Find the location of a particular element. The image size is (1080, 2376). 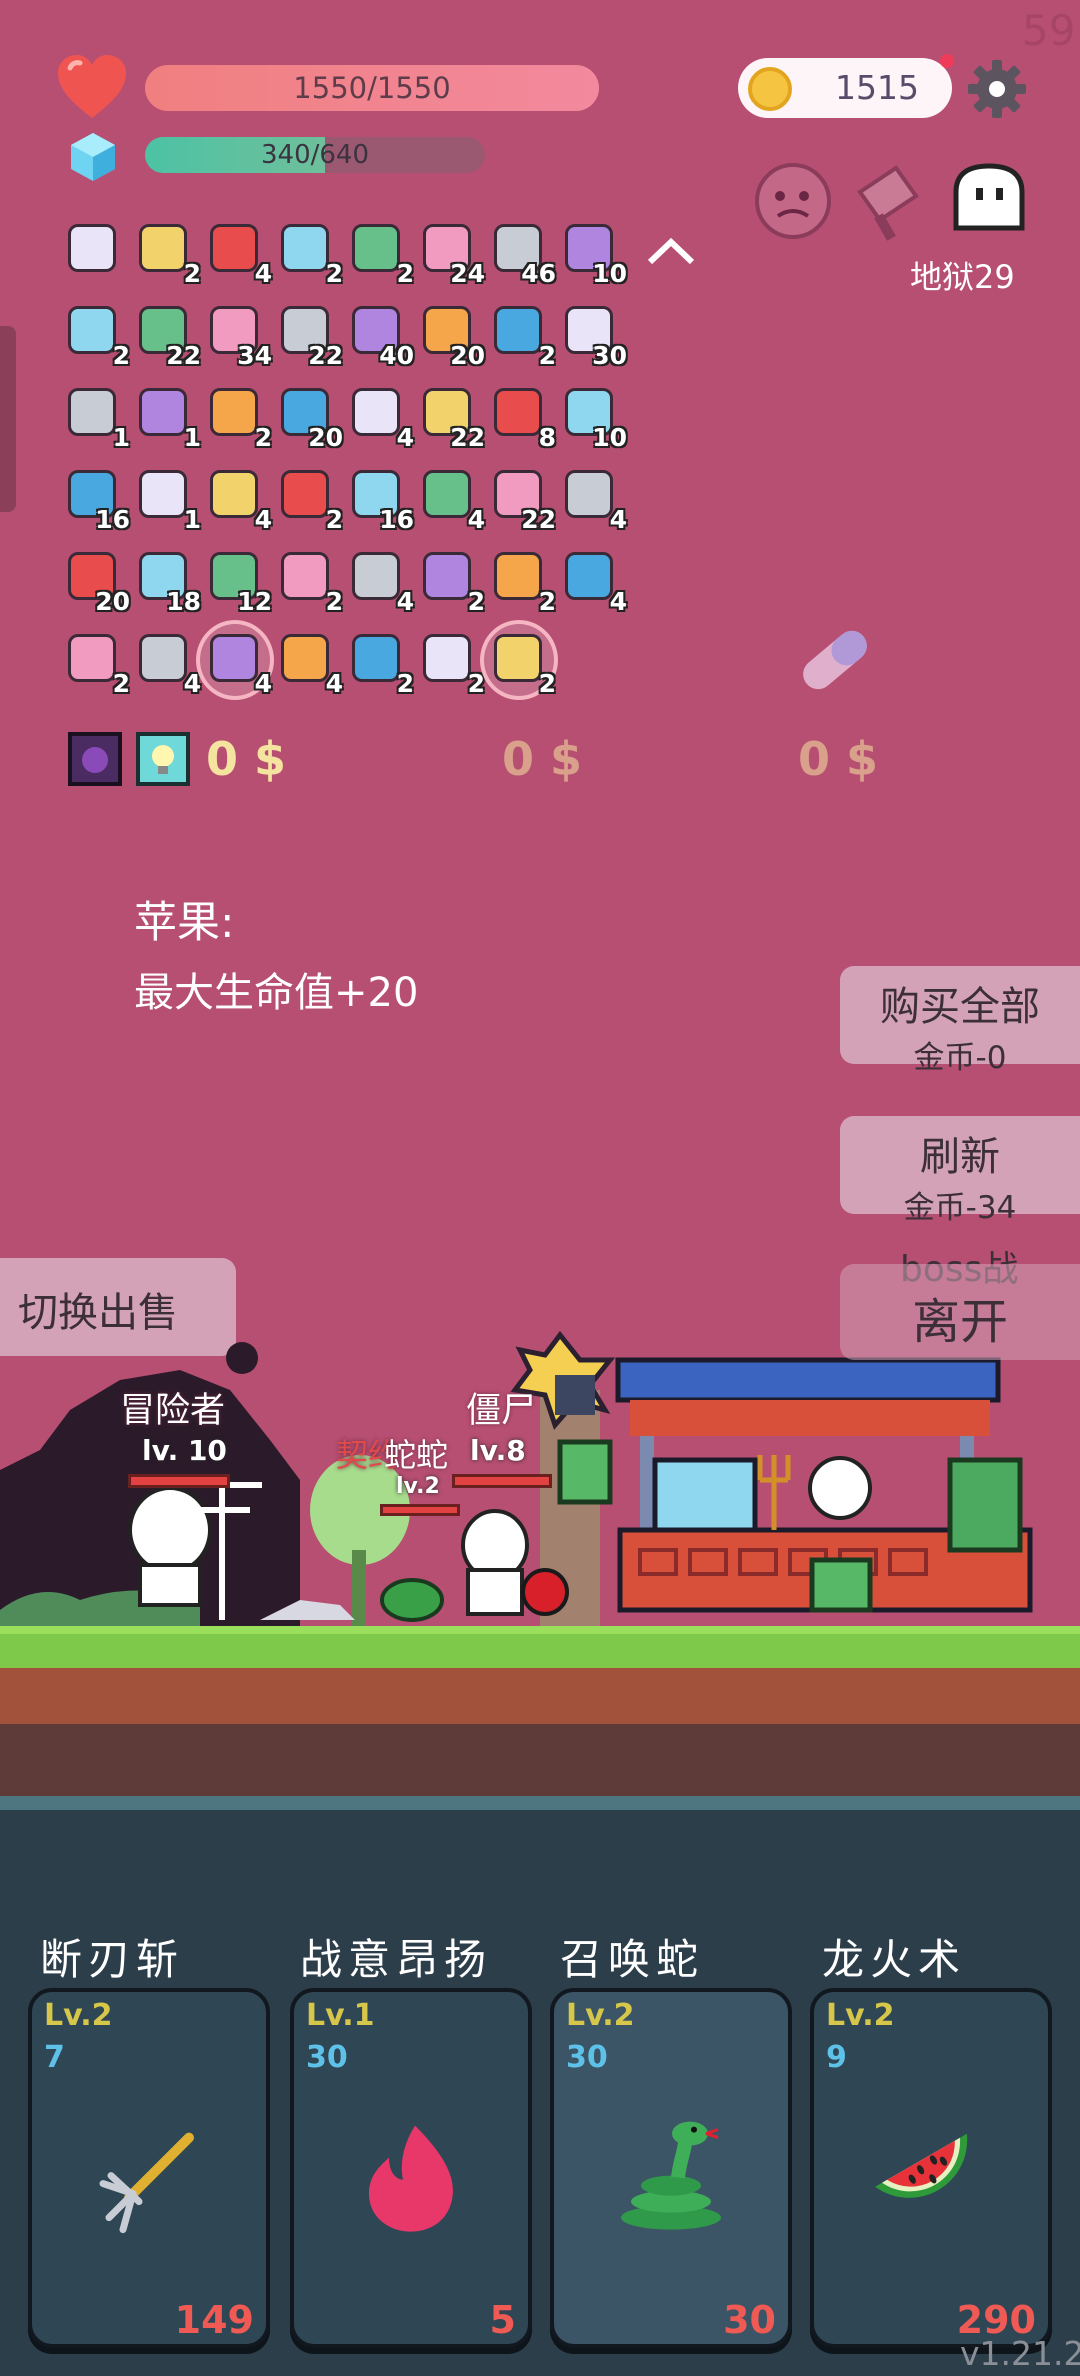

item-count: 1 is located at coordinates (192, 437).